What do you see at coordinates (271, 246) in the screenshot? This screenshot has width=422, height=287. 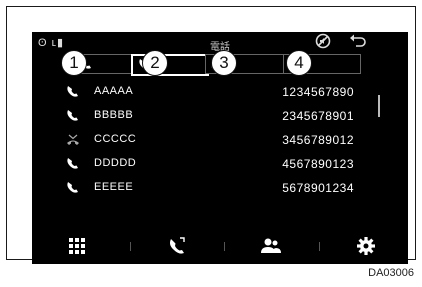 I see `contacts-icon` at bounding box center [271, 246].